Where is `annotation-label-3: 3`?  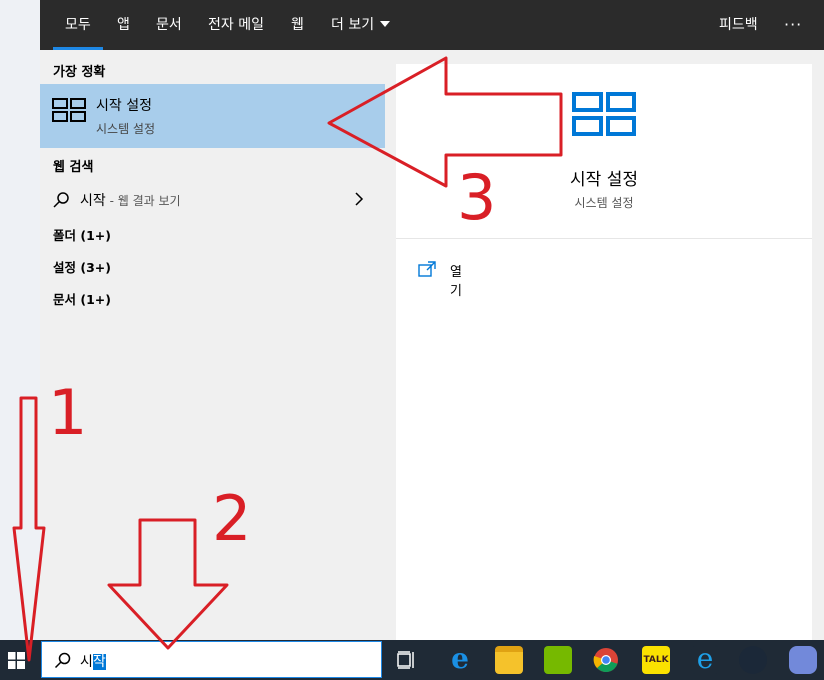
annotation-label-3: 3 is located at coordinates (477, 197).